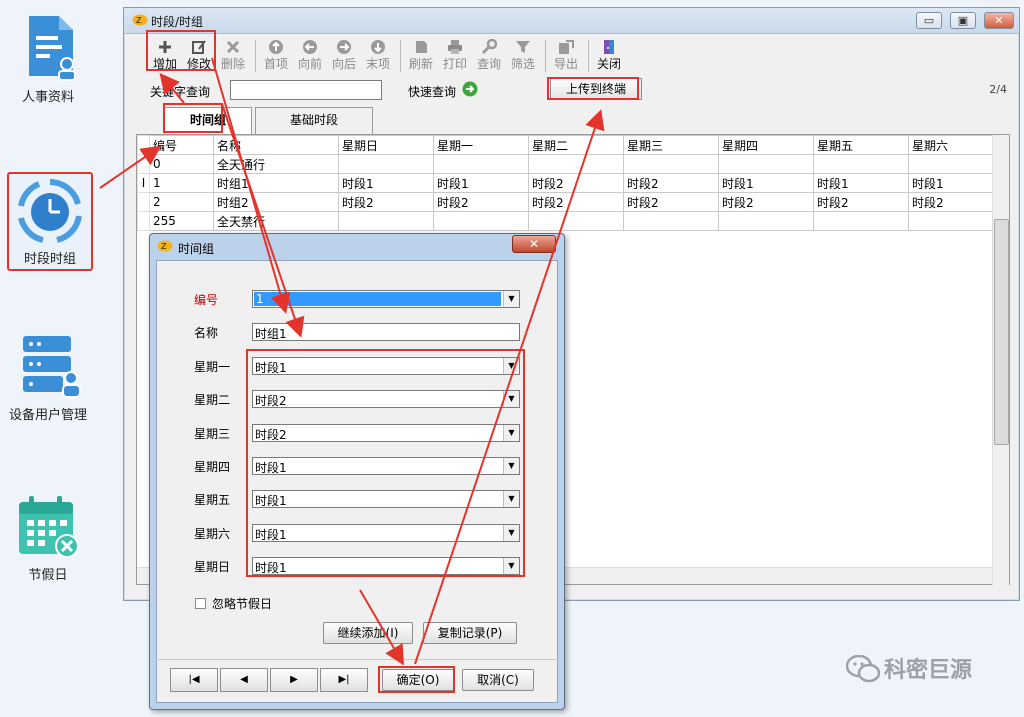  Describe the element at coordinates (545, 56) in the screenshot. I see `toolbar-separator` at that location.